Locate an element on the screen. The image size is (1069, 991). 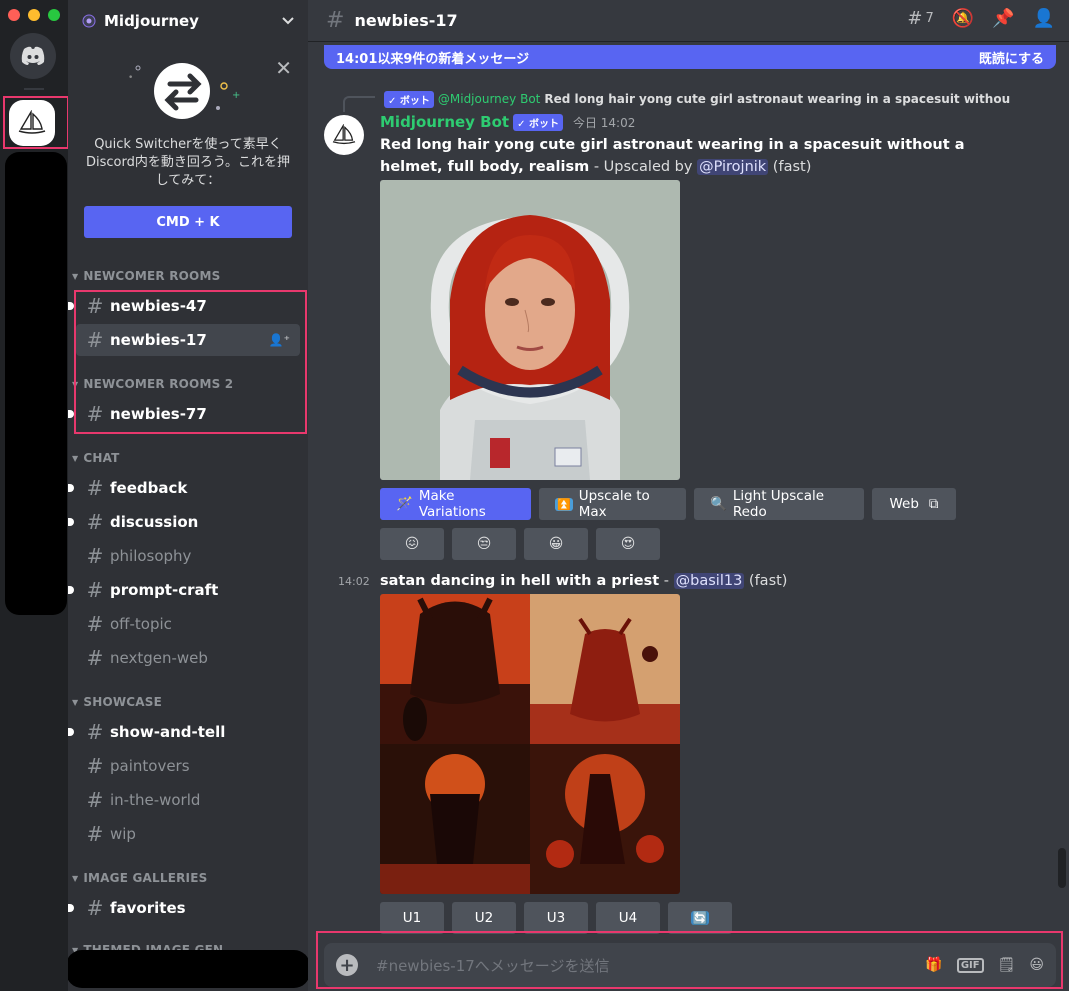
category-label: IMAGE GALLERIES is located at coordinates (145, 878).